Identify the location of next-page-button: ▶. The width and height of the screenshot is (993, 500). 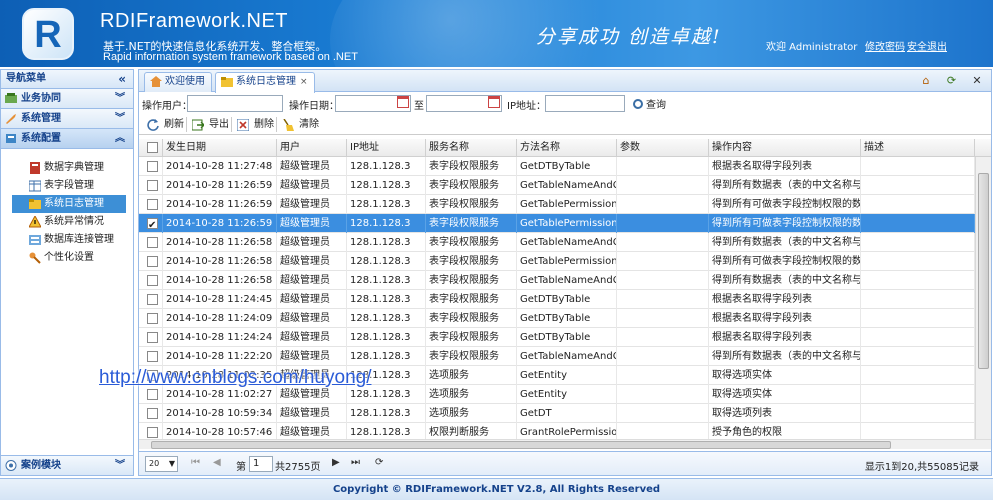
(336, 462).